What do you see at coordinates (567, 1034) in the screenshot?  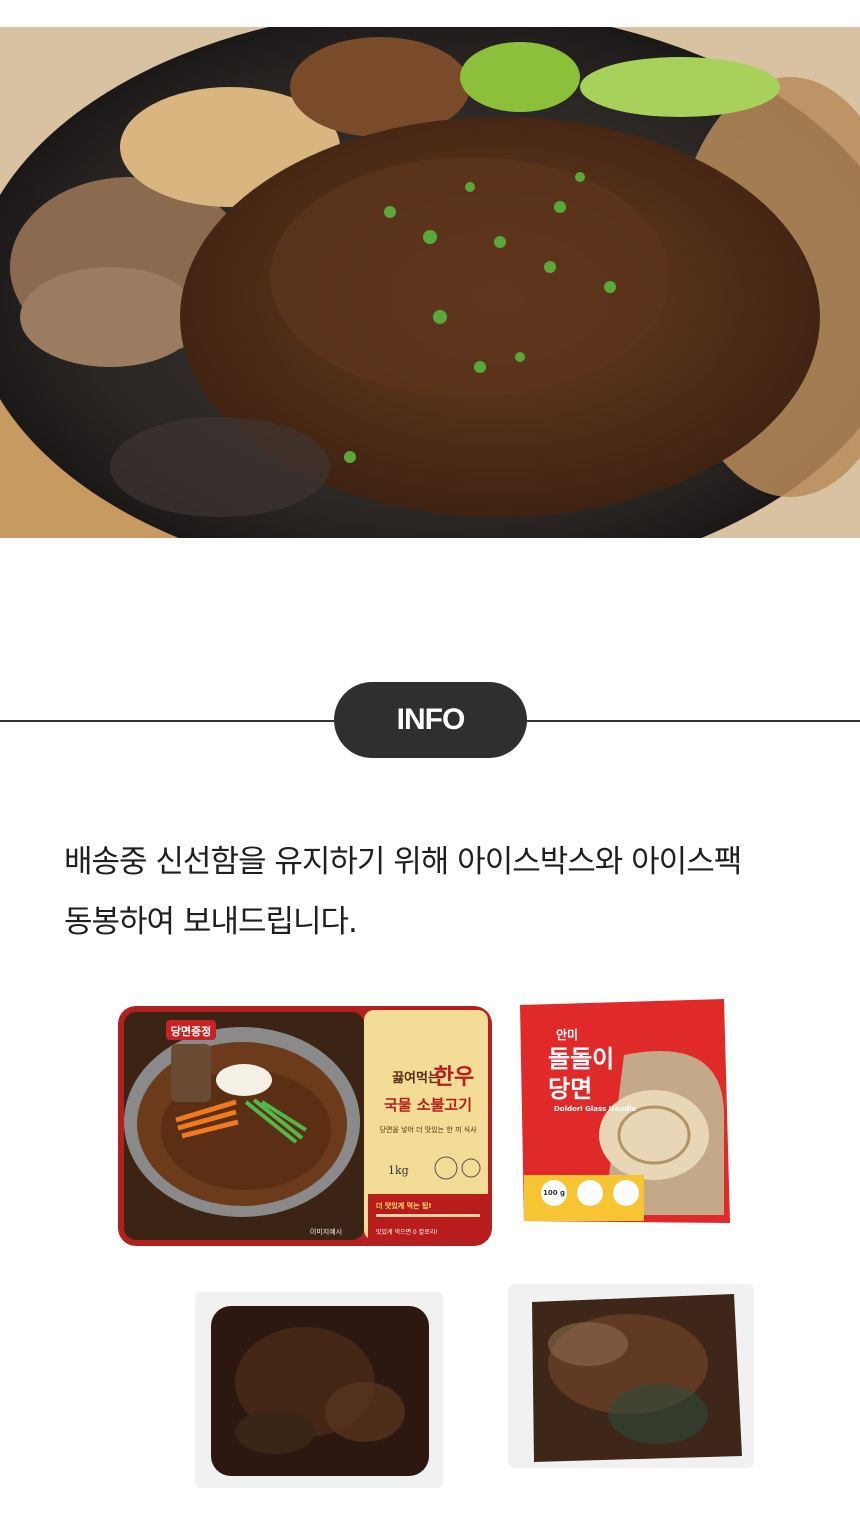 I see `noodle-brand: 안미` at bounding box center [567, 1034].